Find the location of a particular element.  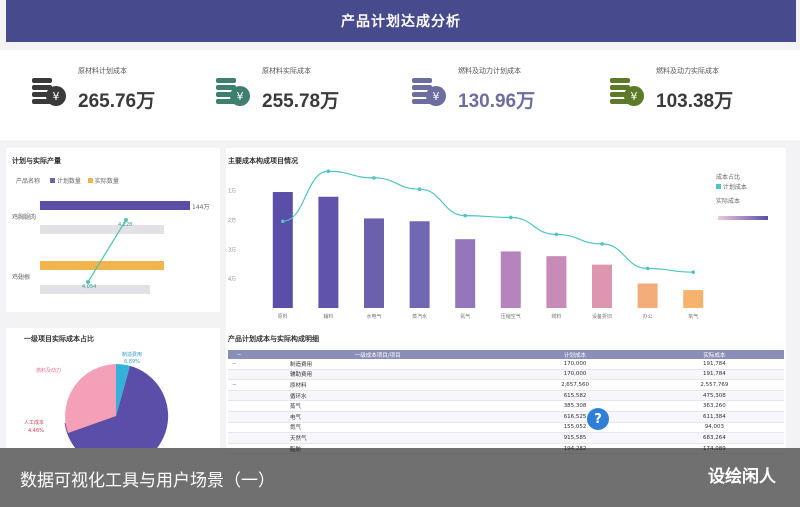

table-header-row: − 一级成本项目/项目 计划成本 实际成本 is located at coordinates (506, 354).